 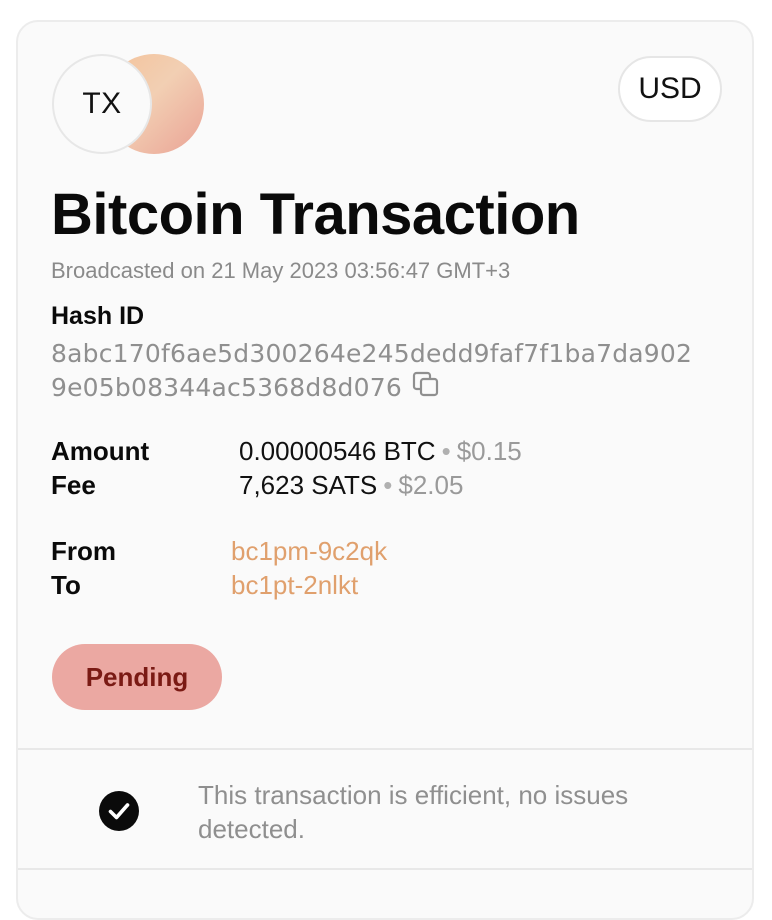 What do you see at coordinates (489, 451) in the screenshot?
I see `amount-usd-value: $0.15` at bounding box center [489, 451].